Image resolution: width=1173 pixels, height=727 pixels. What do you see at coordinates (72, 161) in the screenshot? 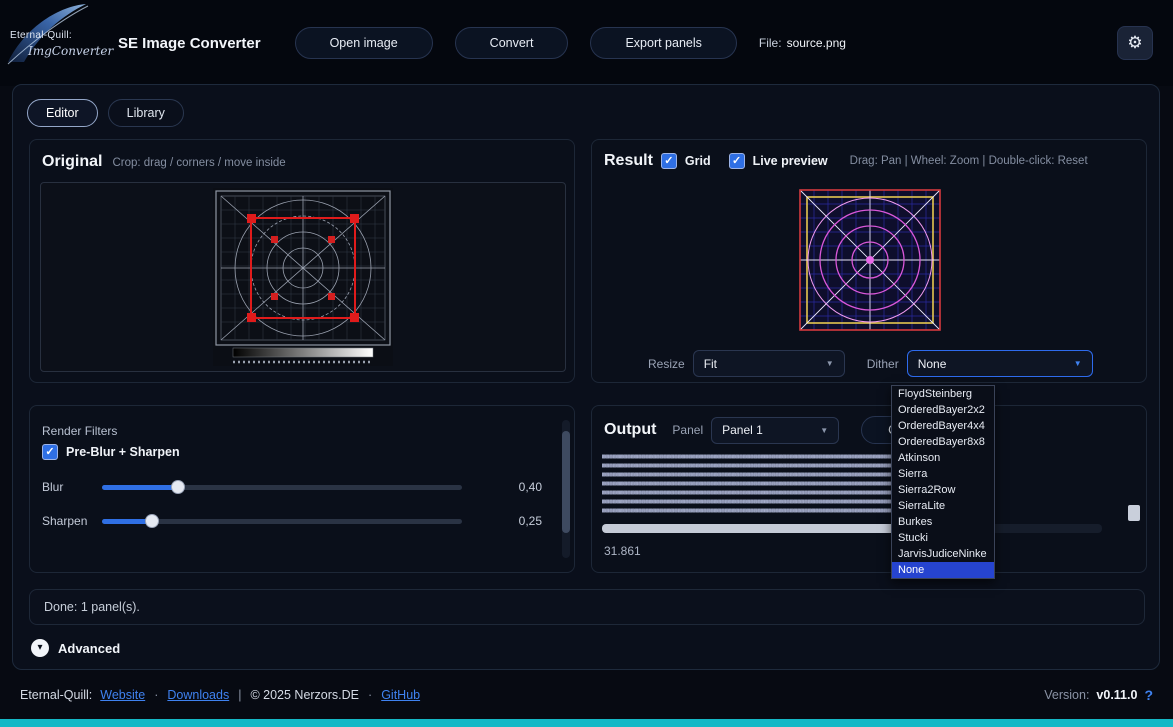
I see `original-title: Original` at bounding box center [72, 161].